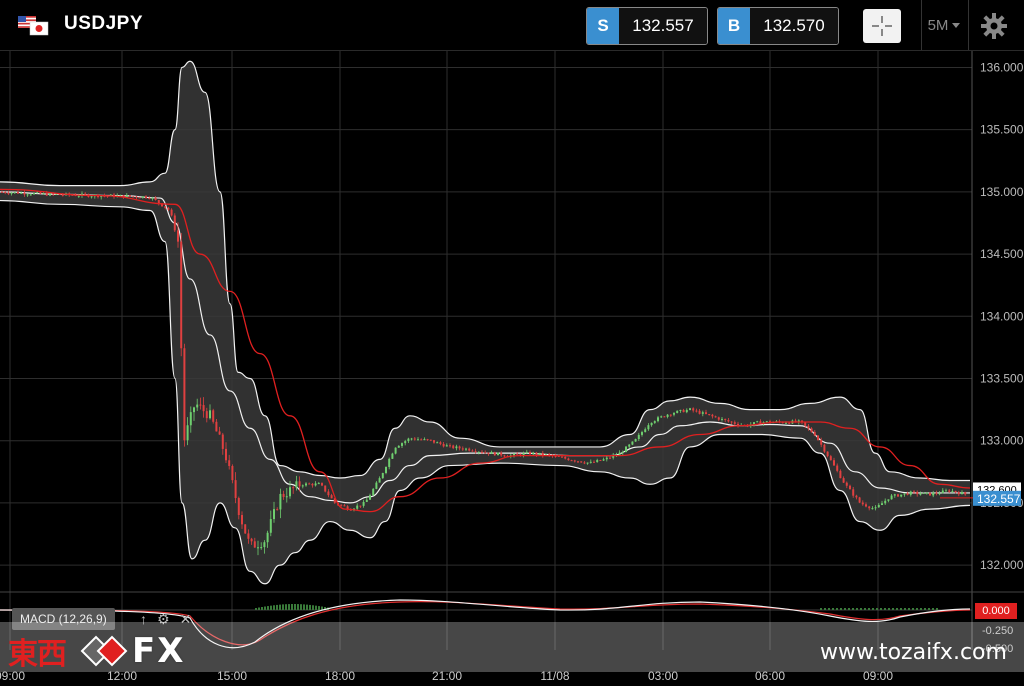  What do you see at coordinates (794, 26) in the screenshot?
I see `buy-price: 132.570` at bounding box center [794, 26].